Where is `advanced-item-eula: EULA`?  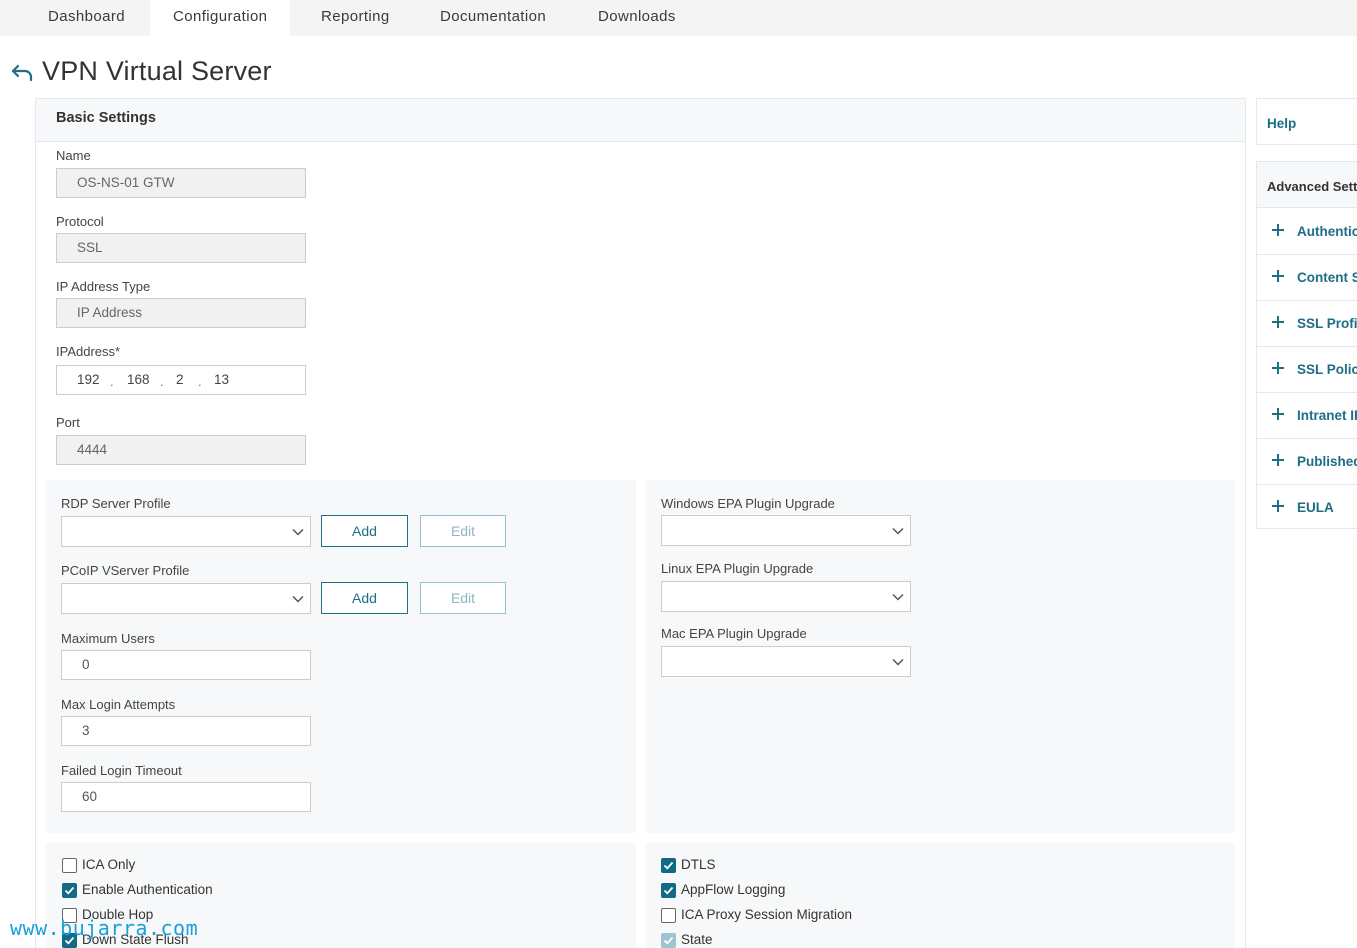 advanced-item-eula: EULA is located at coordinates (1307, 506).